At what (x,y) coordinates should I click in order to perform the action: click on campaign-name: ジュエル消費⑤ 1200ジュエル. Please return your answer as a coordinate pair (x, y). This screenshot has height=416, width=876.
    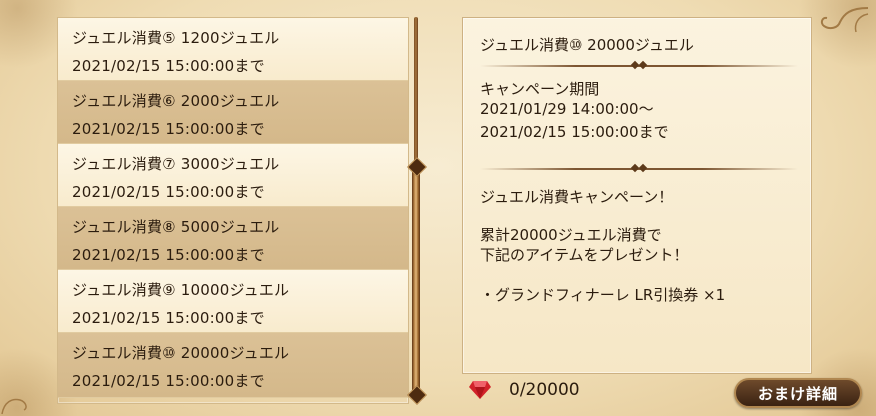
    Looking at the image, I should click on (176, 38).